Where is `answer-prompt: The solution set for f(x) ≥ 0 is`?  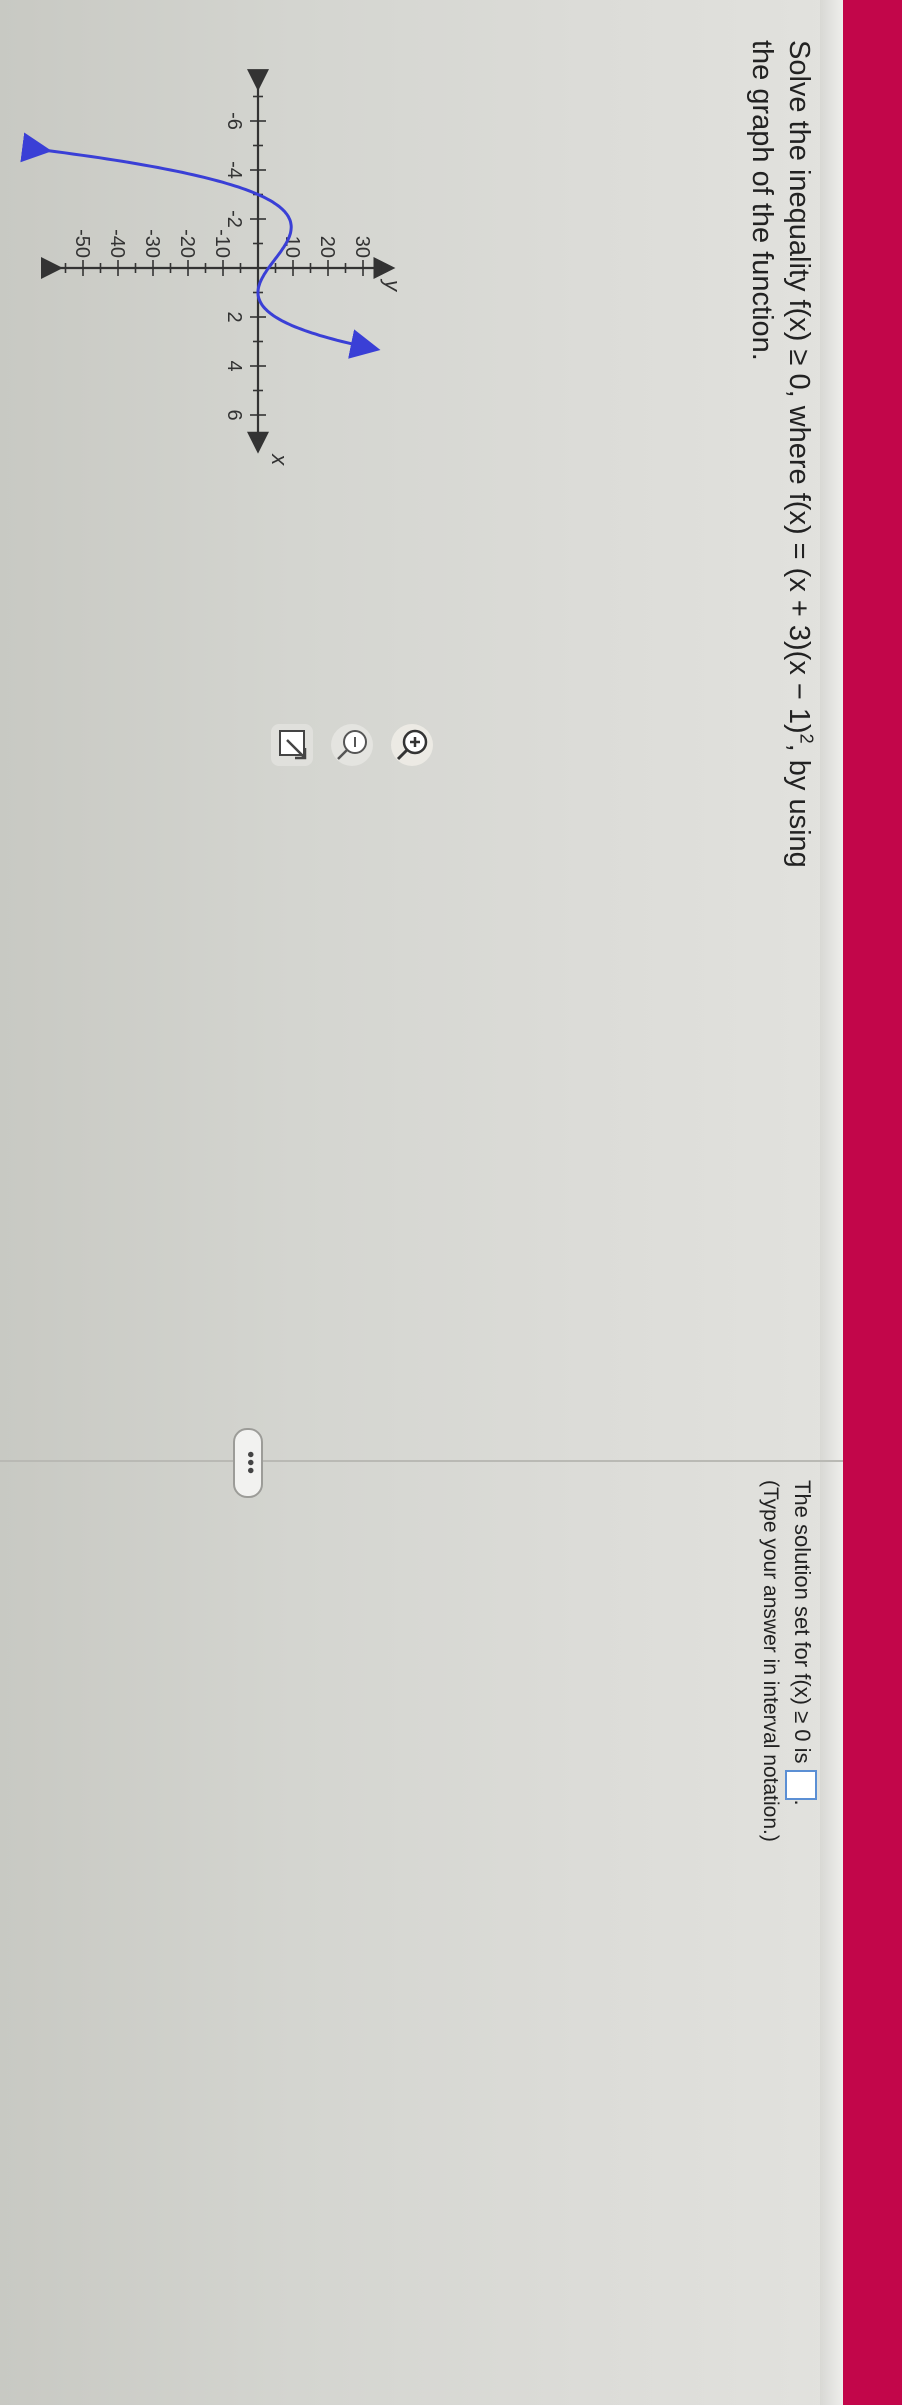 answer-prompt: The solution set for f(x) ≥ 0 is is located at coordinates (802, 1622).